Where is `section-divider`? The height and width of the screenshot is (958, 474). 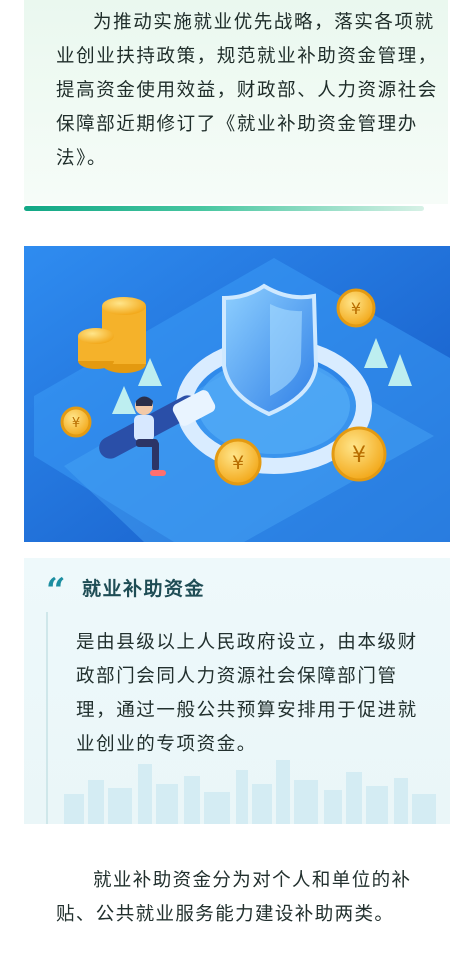
section-divider is located at coordinates (224, 208).